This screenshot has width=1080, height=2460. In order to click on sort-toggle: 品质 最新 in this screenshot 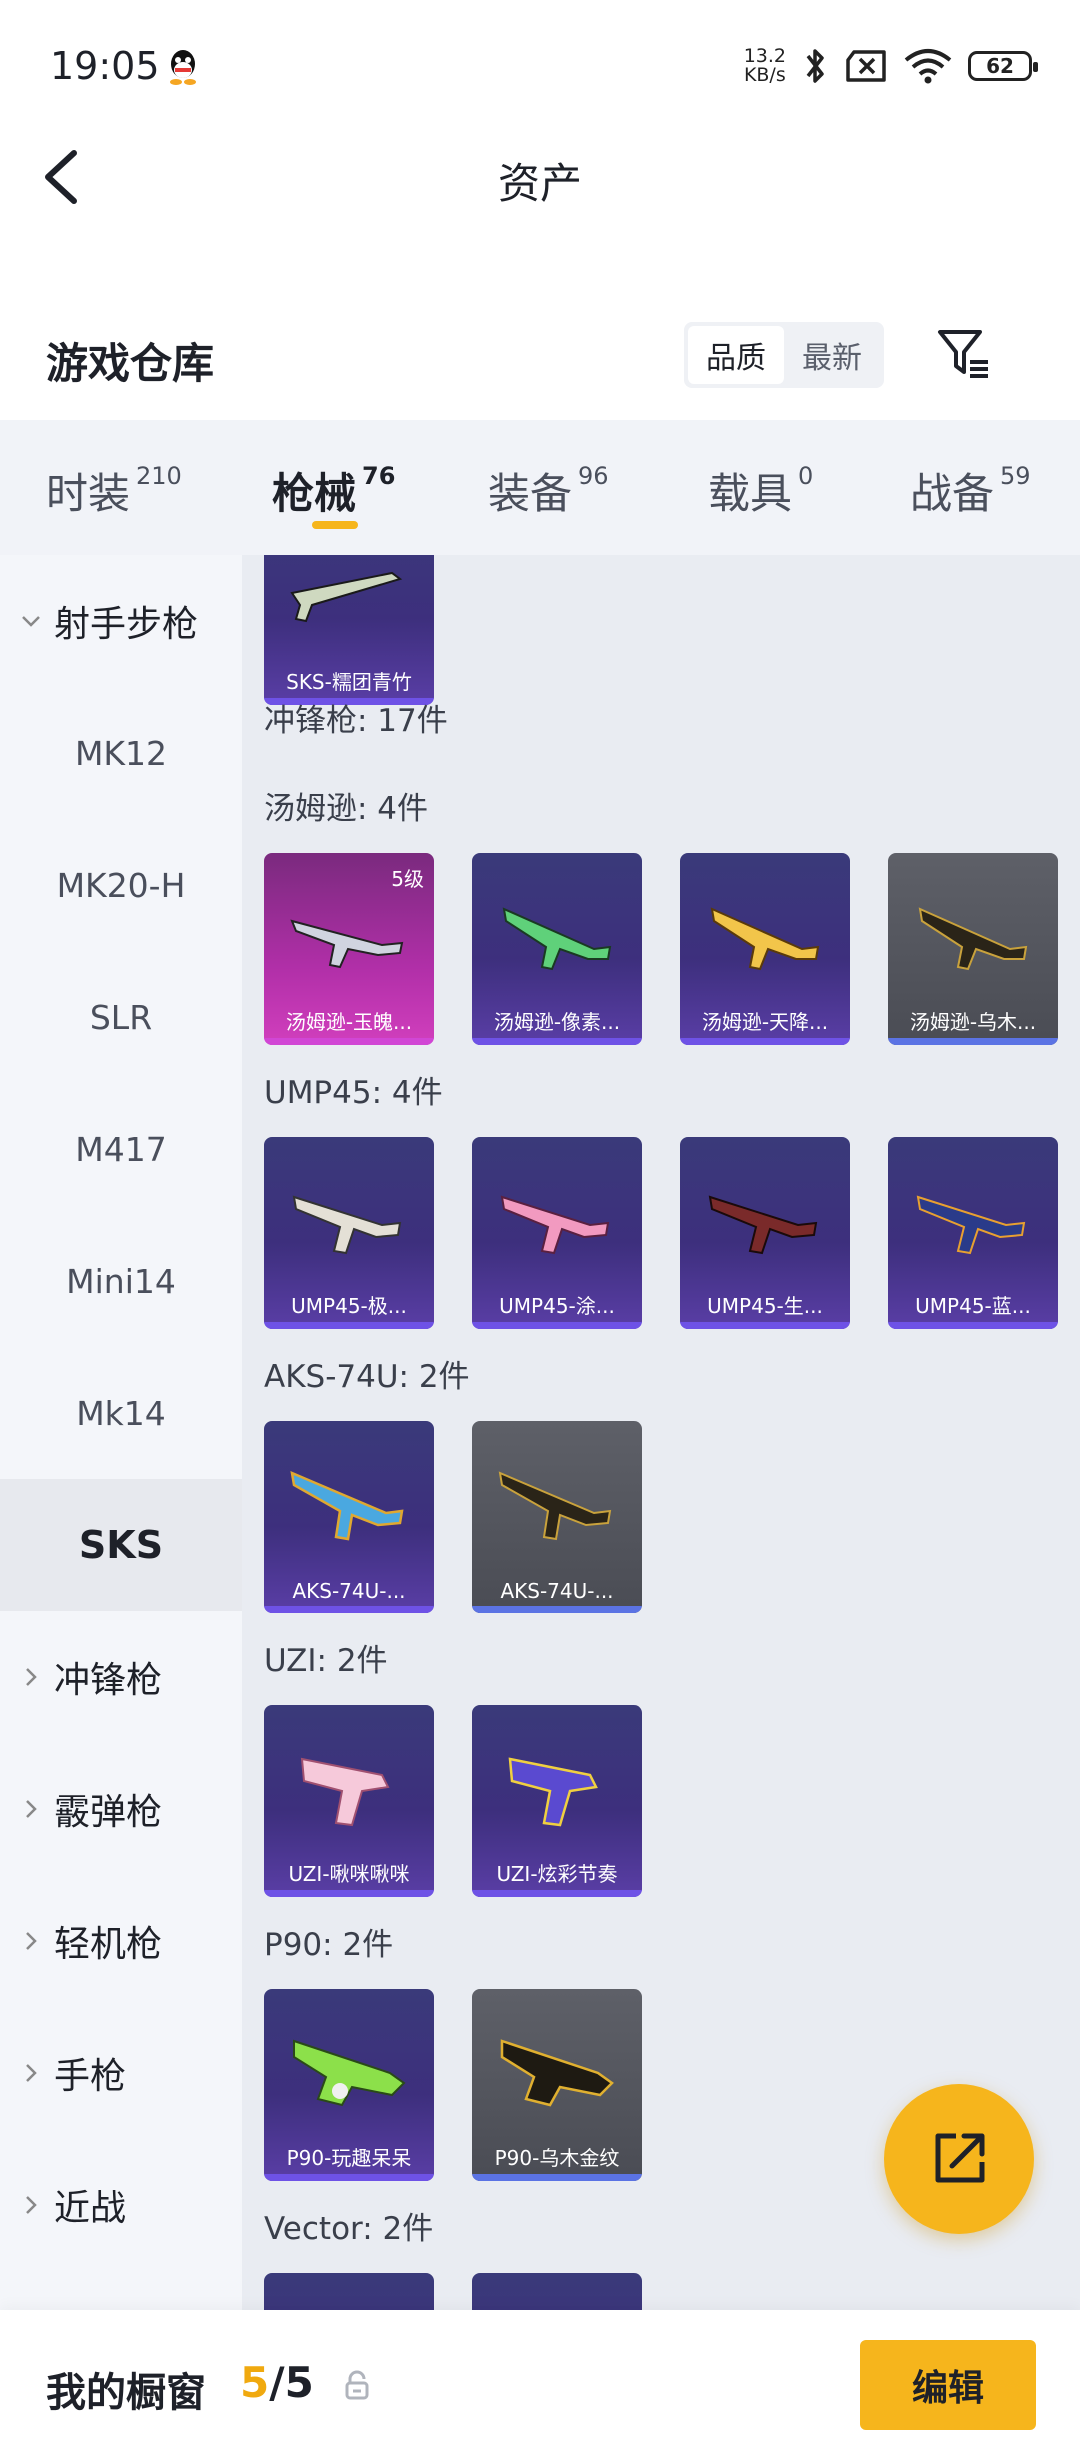, I will do `click(784, 355)`.